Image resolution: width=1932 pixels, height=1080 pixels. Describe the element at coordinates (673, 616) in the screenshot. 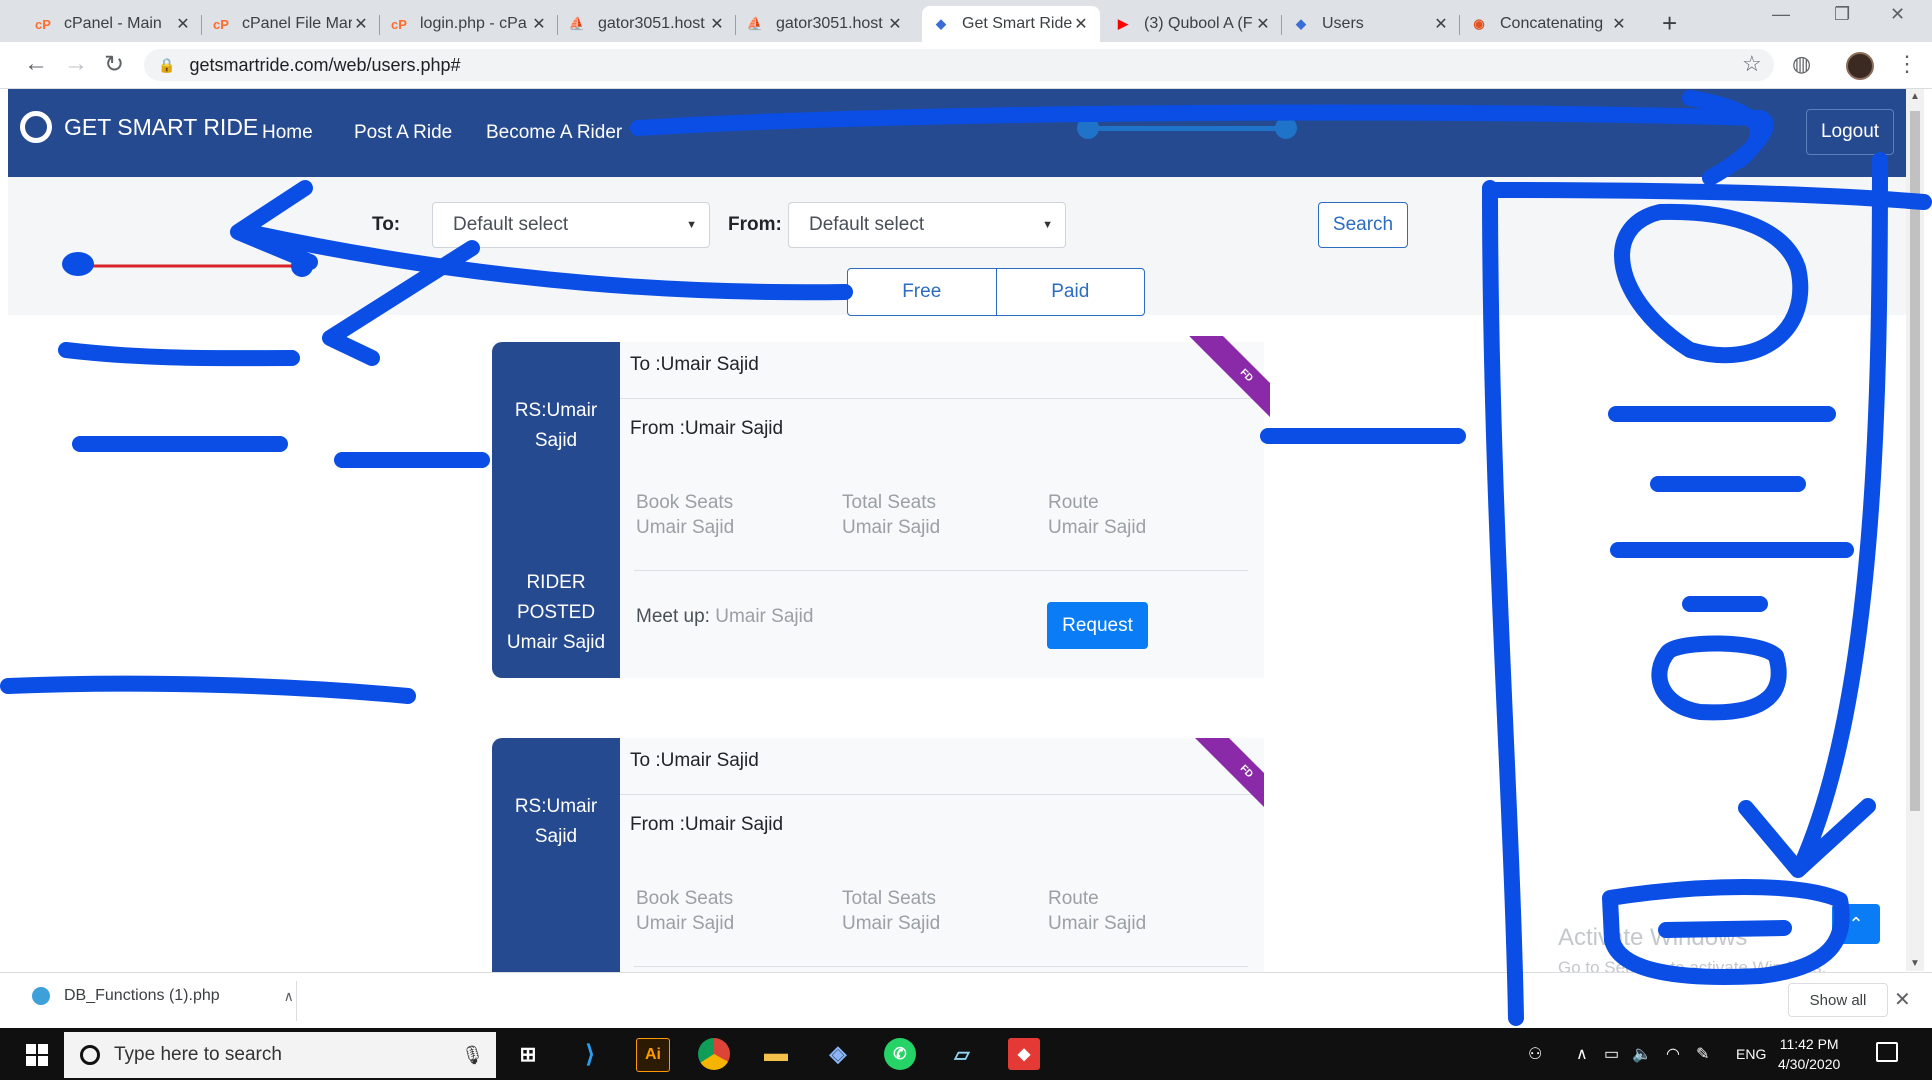

I see `meet-up-label: Meet up:` at that location.